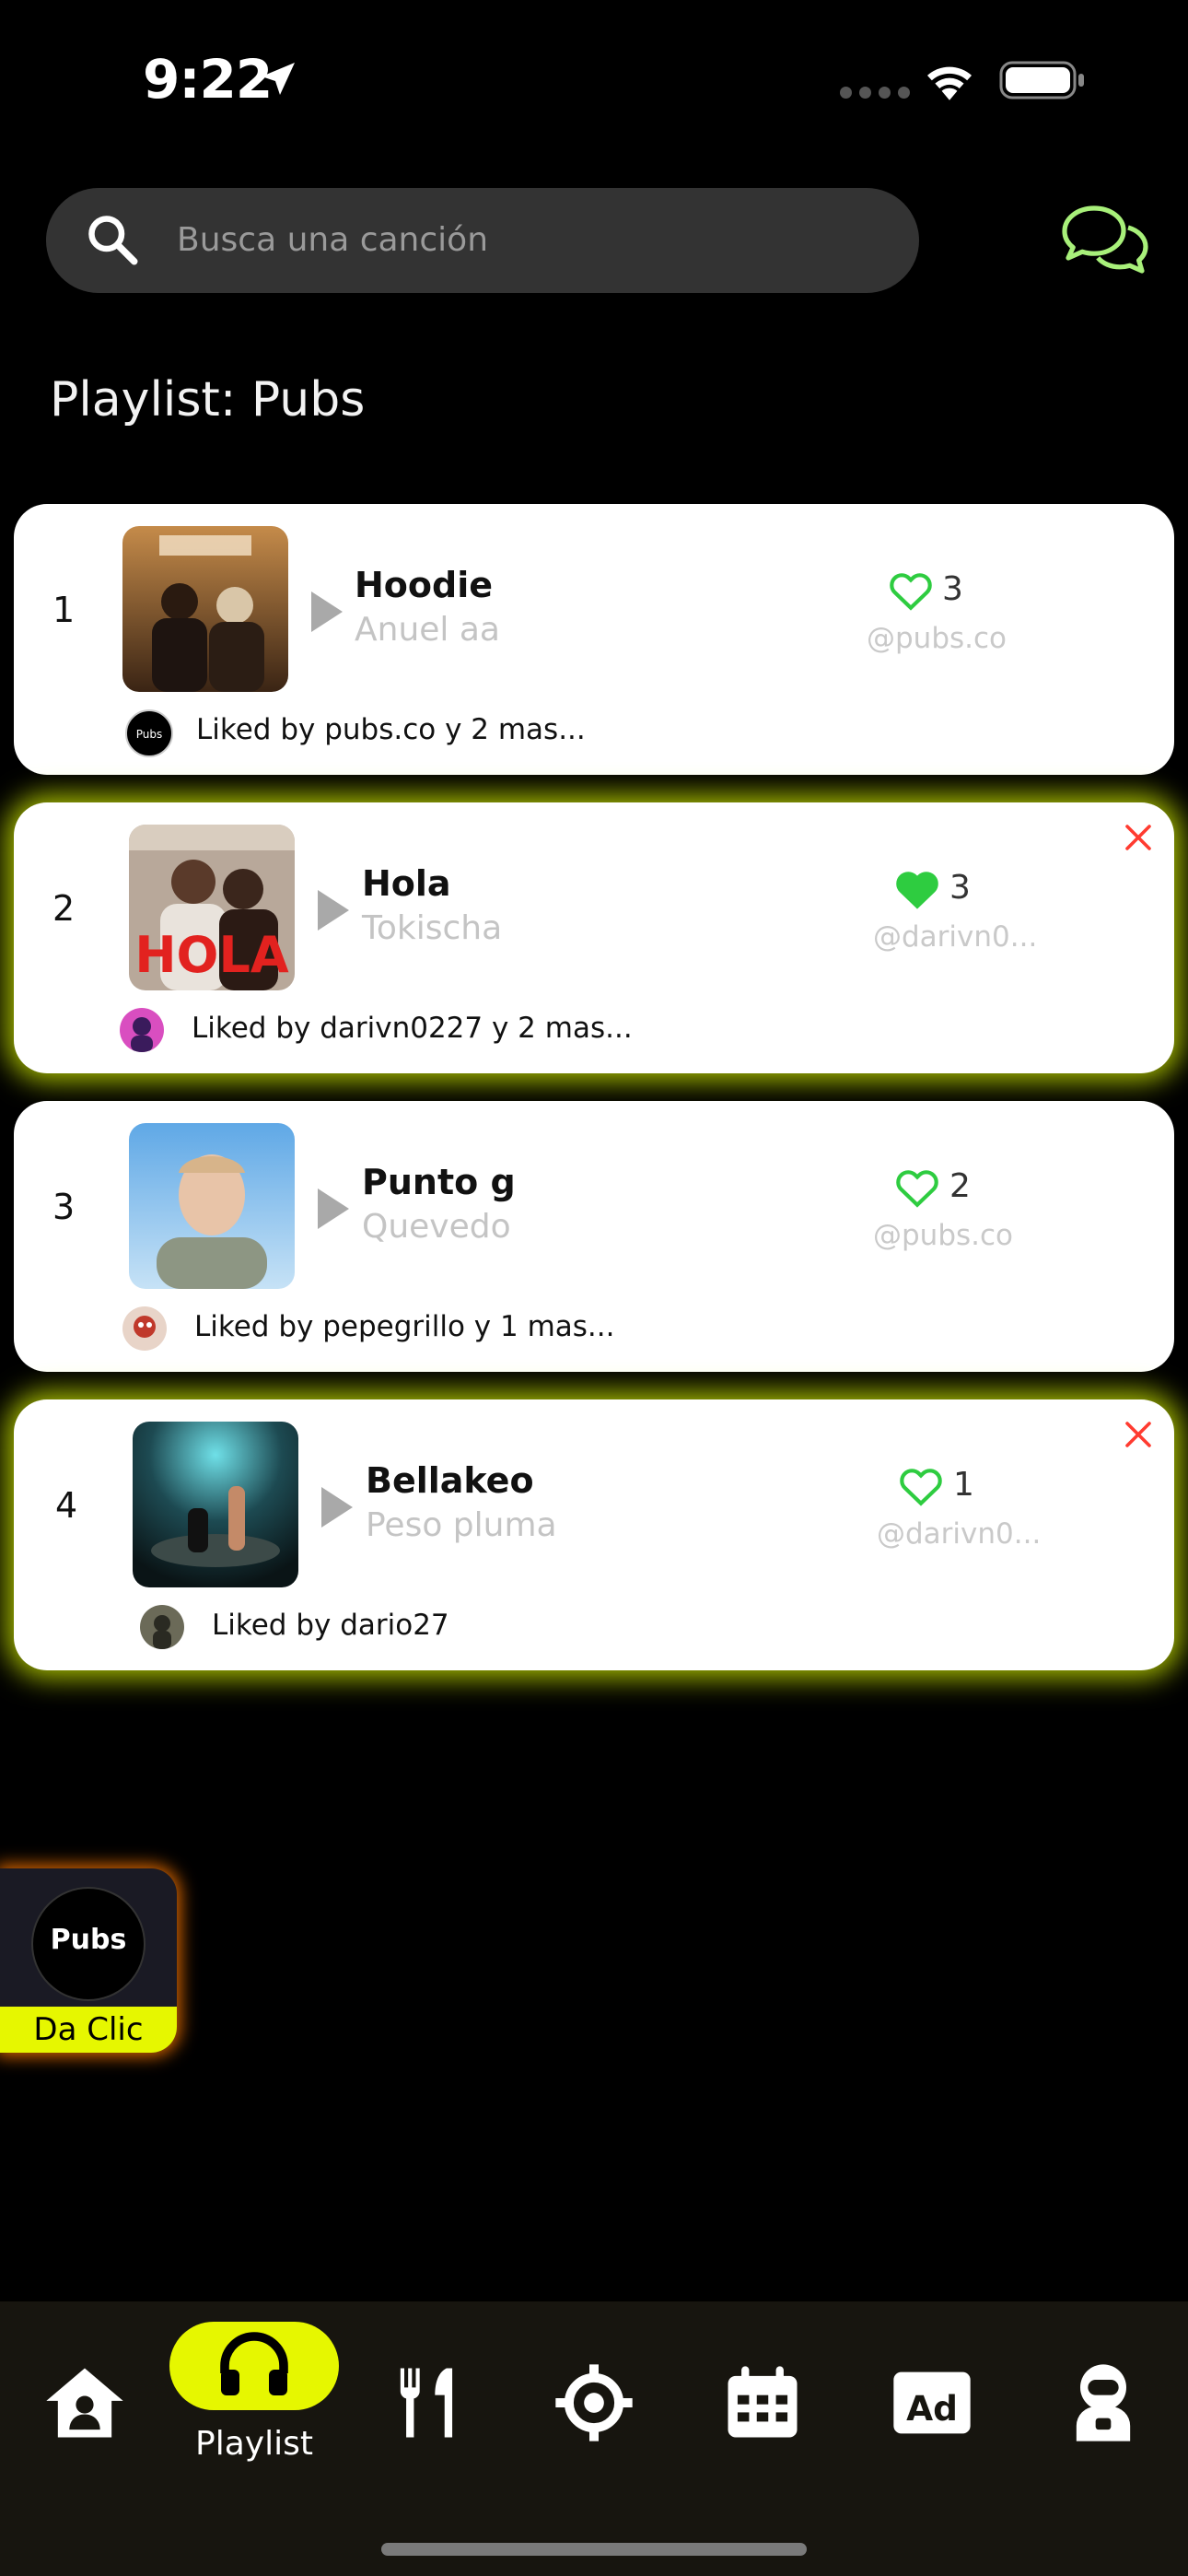 The image size is (1188, 2576). Describe the element at coordinates (113, 240) in the screenshot. I see `search-icon` at that location.